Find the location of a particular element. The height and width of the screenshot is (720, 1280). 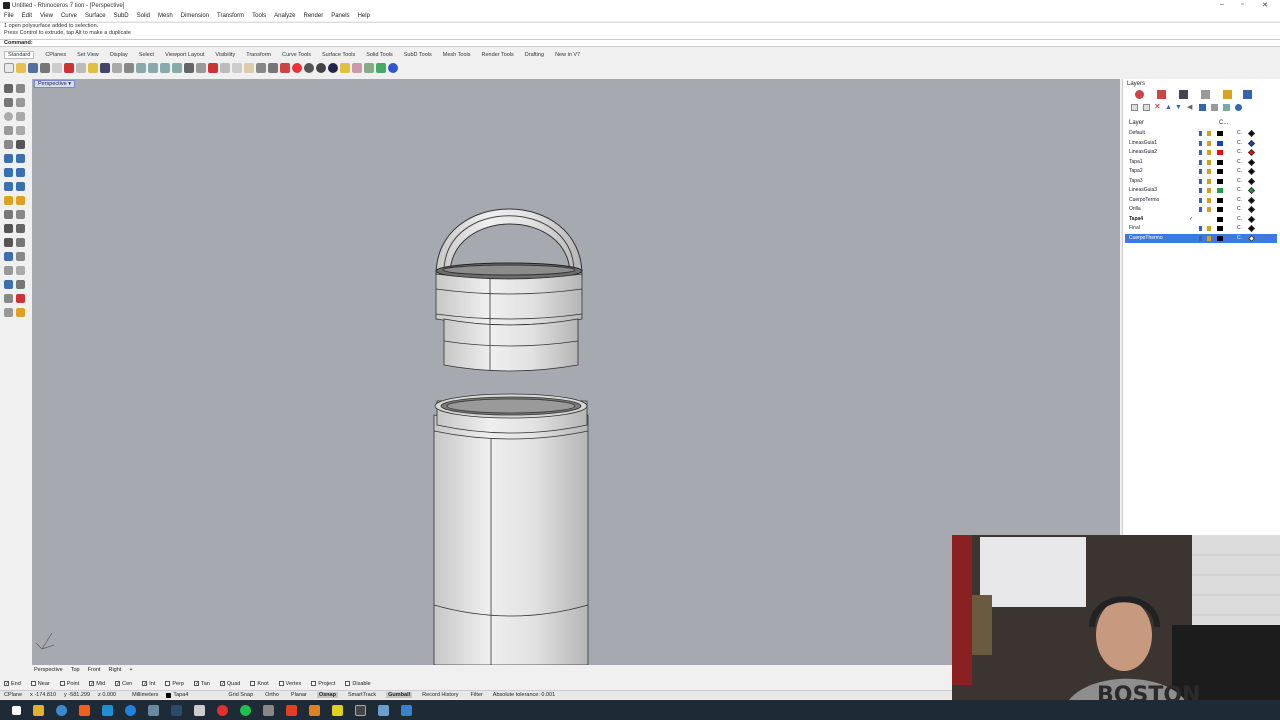

units-display: Millimeters is located at coordinates (145, 695).